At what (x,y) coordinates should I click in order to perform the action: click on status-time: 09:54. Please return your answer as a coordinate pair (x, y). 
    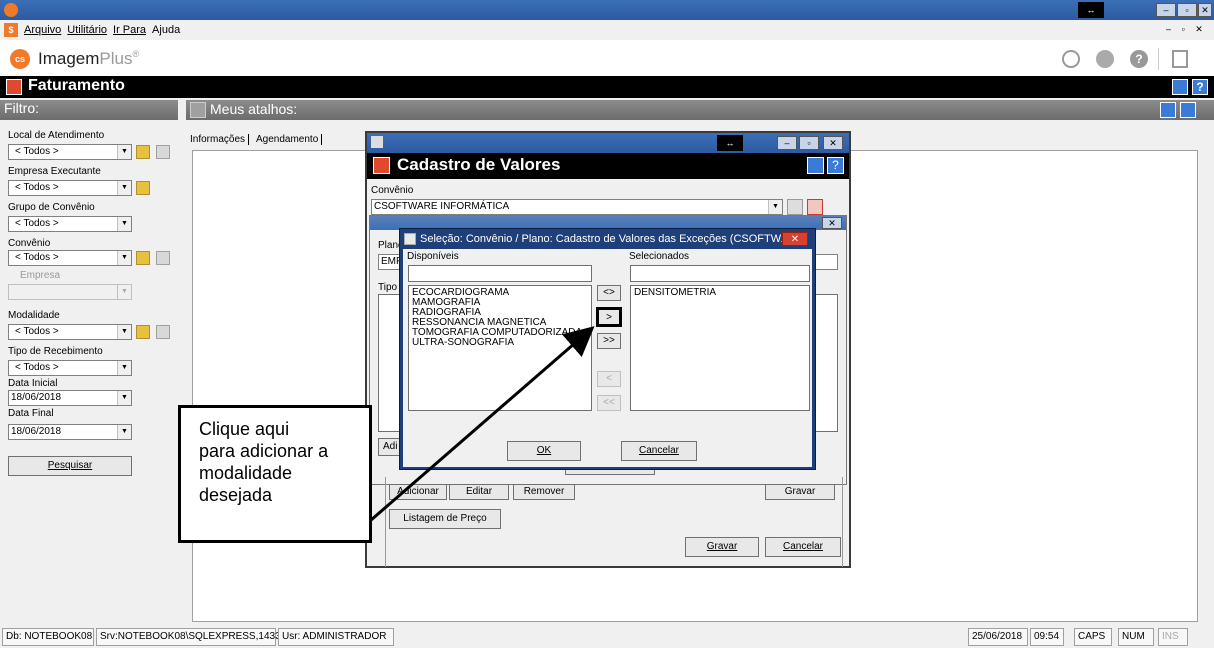
    Looking at the image, I should click on (1047, 637).